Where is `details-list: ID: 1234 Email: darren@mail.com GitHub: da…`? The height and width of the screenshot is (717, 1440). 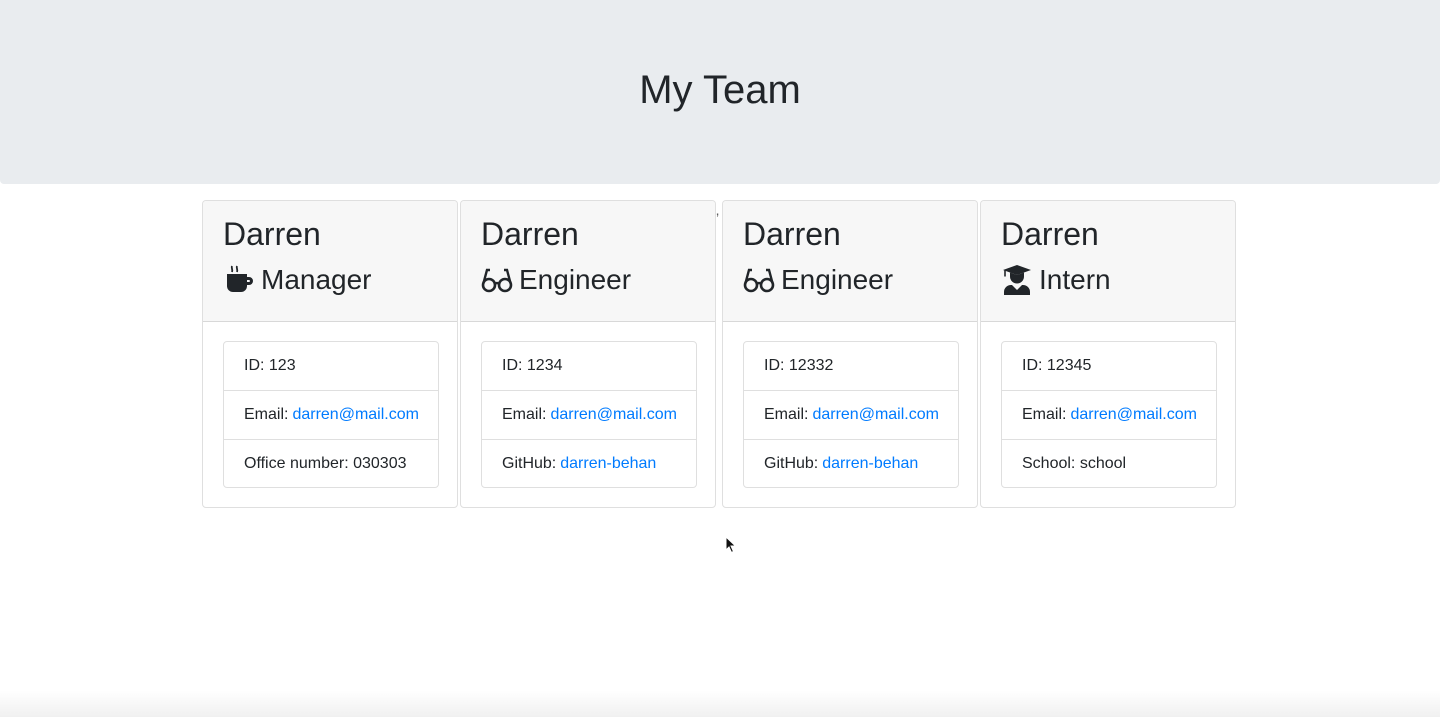 details-list: ID: 1234 Email: darren@mail.com GitHub: da… is located at coordinates (589, 414).